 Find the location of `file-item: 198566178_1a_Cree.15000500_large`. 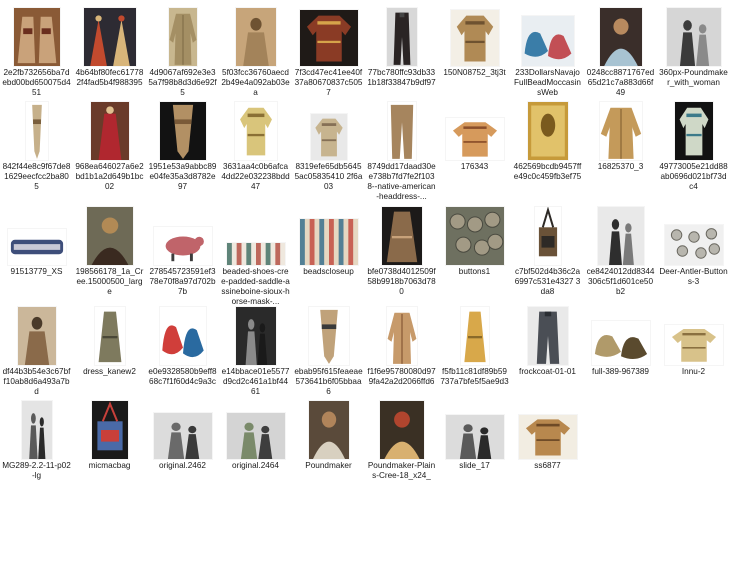

file-item: 198566178_1a_Cree.15000500_large is located at coordinates (109, 255).